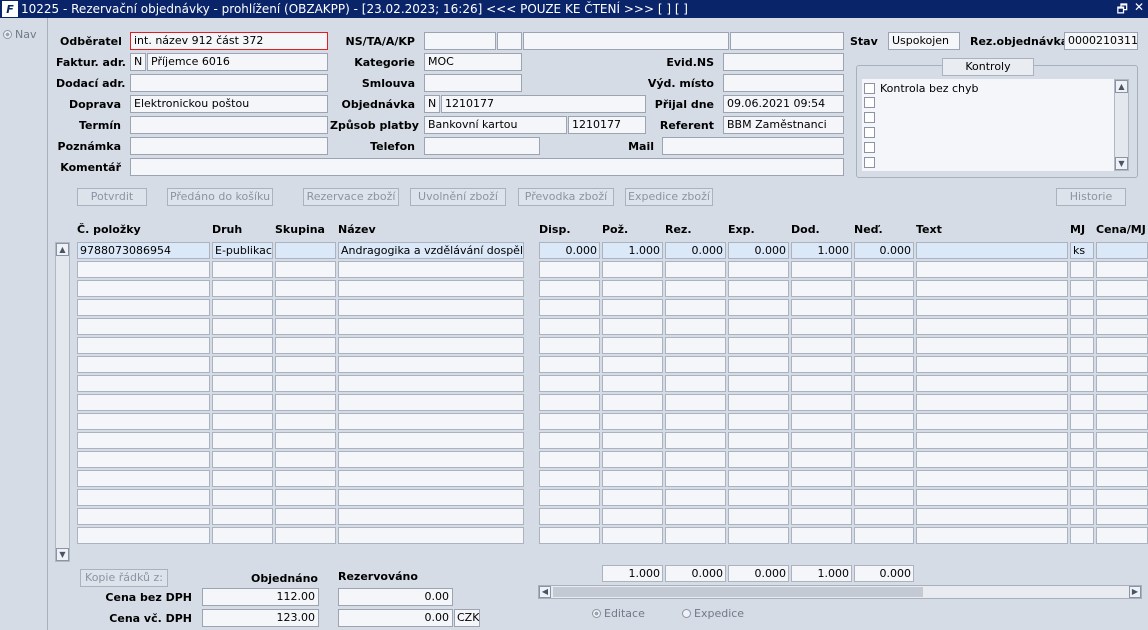 This screenshot has width=1148, height=630. What do you see at coordinates (138, 62) in the screenshot?
I see `faktur-flag-field: N` at bounding box center [138, 62].